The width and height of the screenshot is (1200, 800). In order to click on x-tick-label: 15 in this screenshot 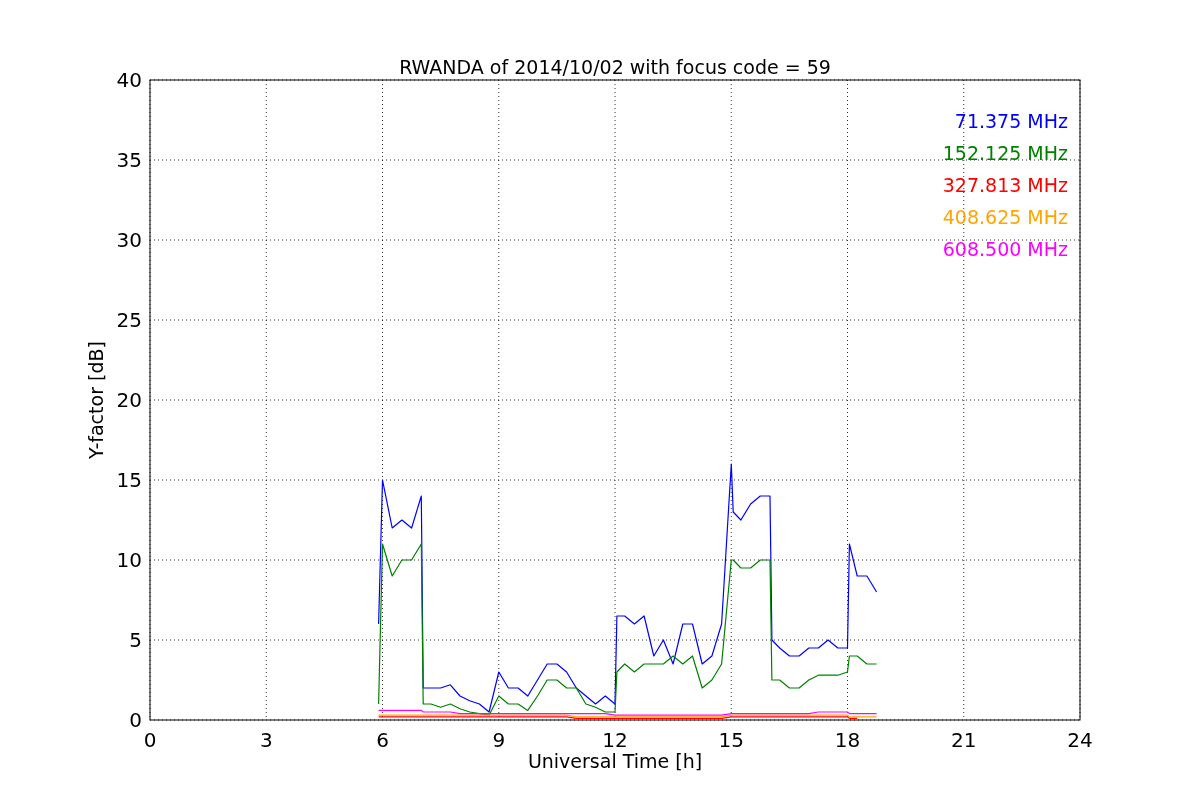, I will do `click(731, 740)`.